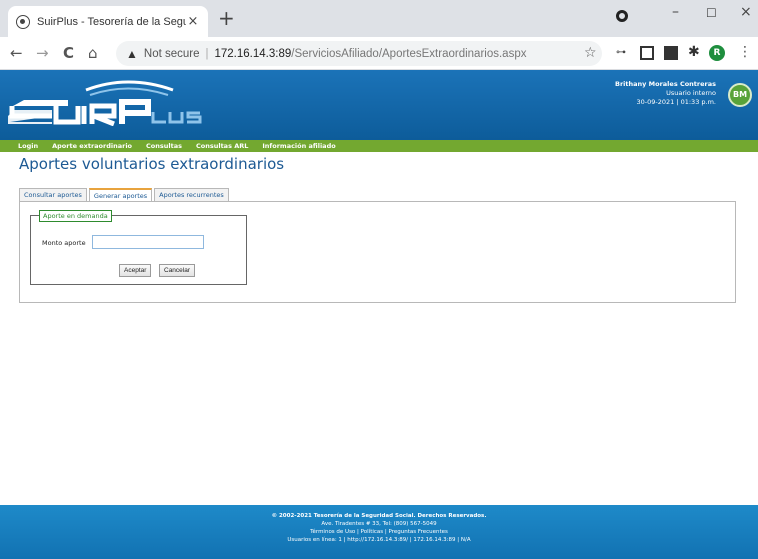  I want to click on user-name: Brithany Morales Contreras, so click(665, 84).